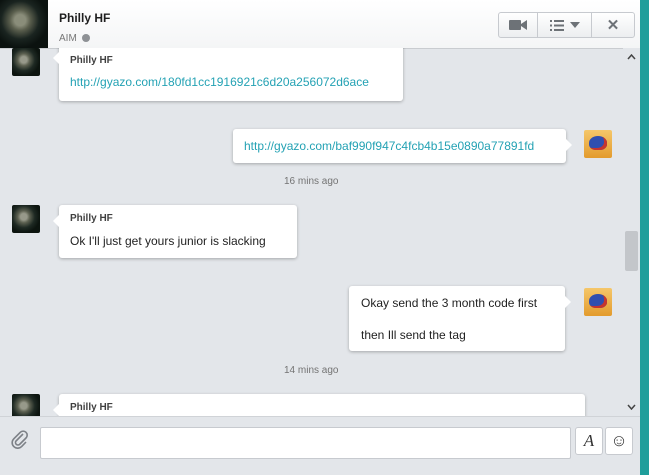 The height and width of the screenshot is (475, 649). I want to click on status-indicator, so click(86, 38).